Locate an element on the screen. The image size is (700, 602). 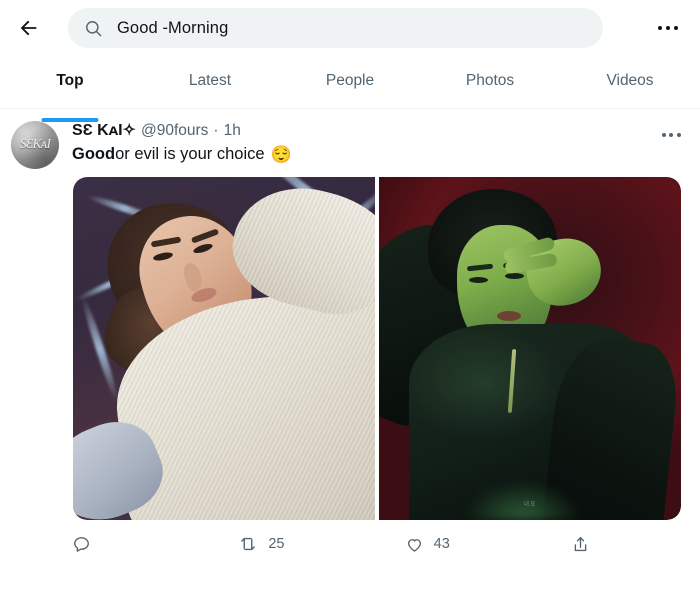
avatar-column: SƐKᴀI is located at coordinates (36, 319).